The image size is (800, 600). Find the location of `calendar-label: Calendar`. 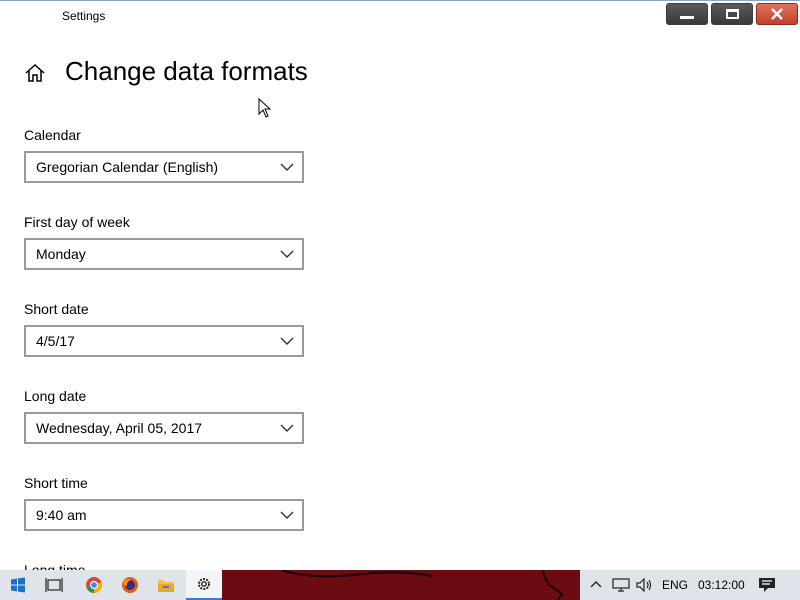

calendar-label: Calendar is located at coordinates (52, 135).